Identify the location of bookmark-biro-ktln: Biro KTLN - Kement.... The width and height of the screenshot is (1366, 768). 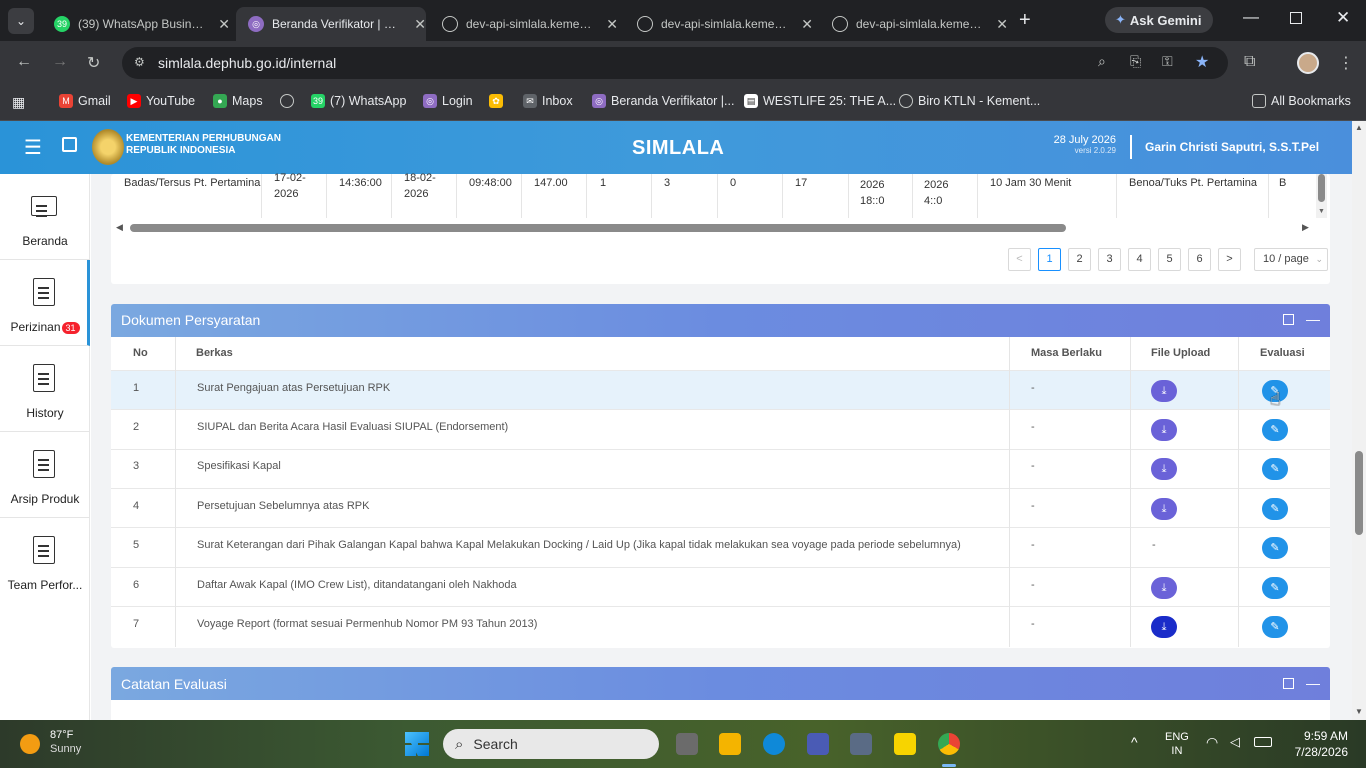
(969, 101).